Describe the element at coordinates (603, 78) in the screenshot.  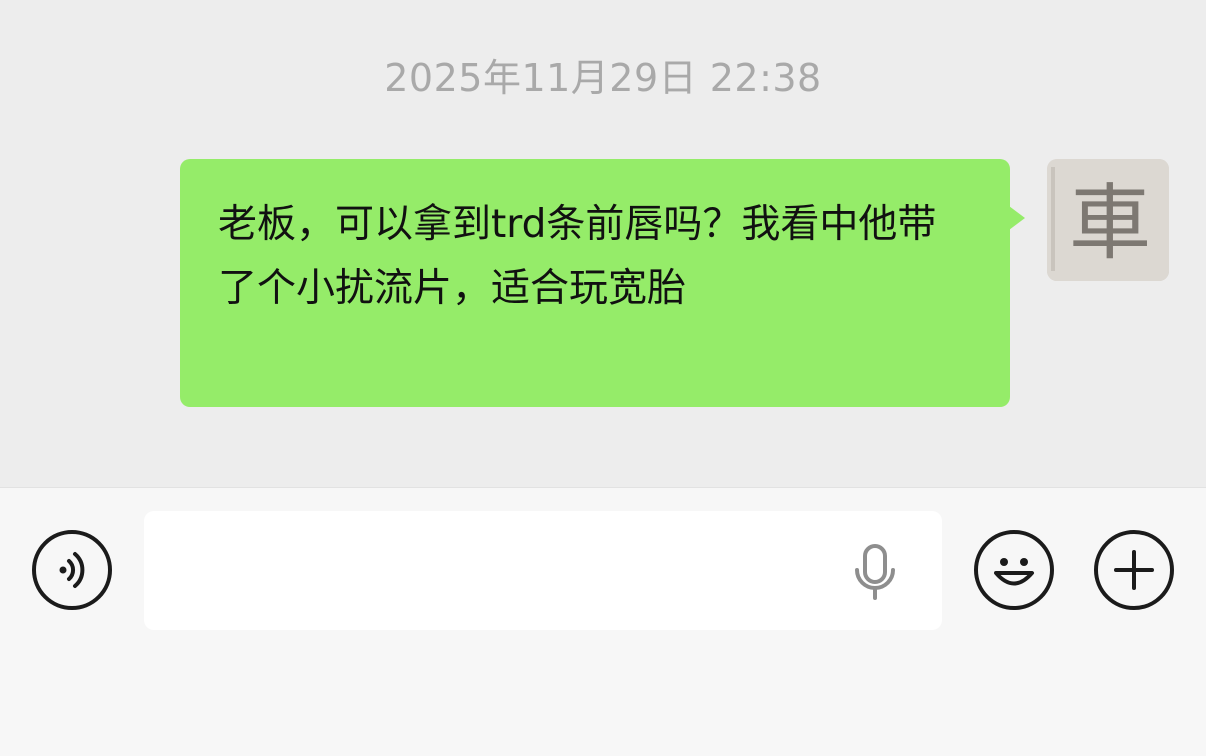
I see `message-timestamp: 2025年11月29日 22:38` at that location.